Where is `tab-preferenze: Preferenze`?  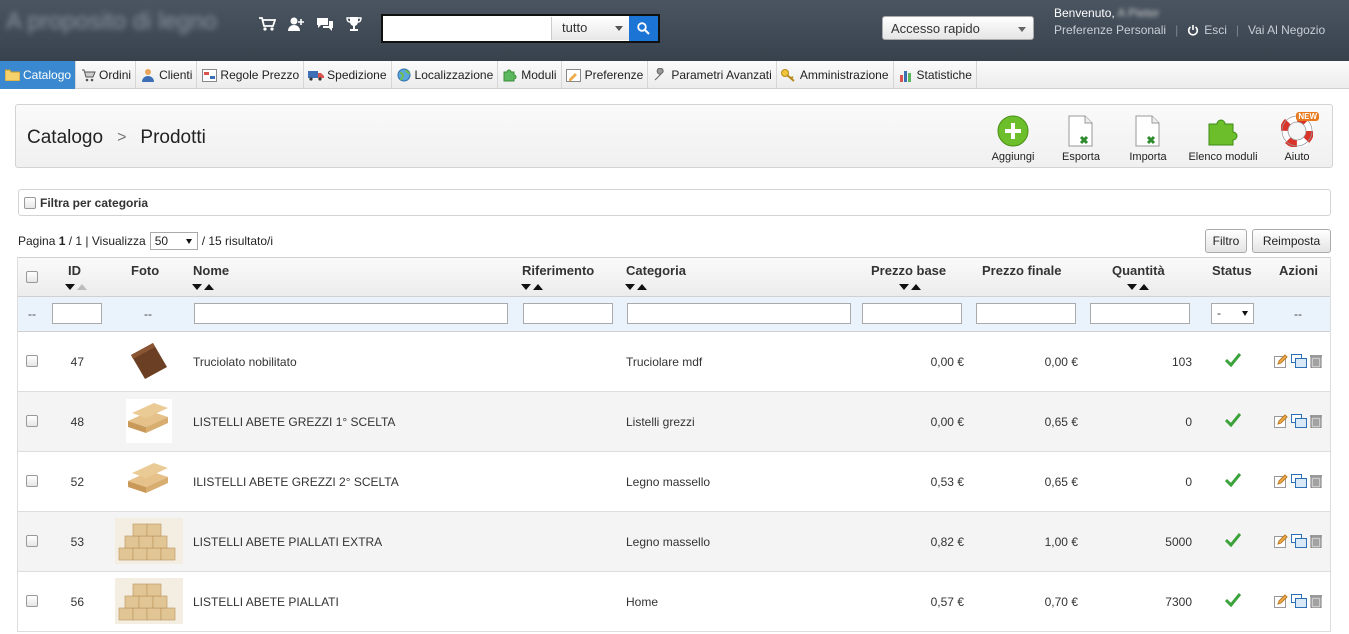 tab-preferenze: Preferenze is located at coordinates (605, 75).